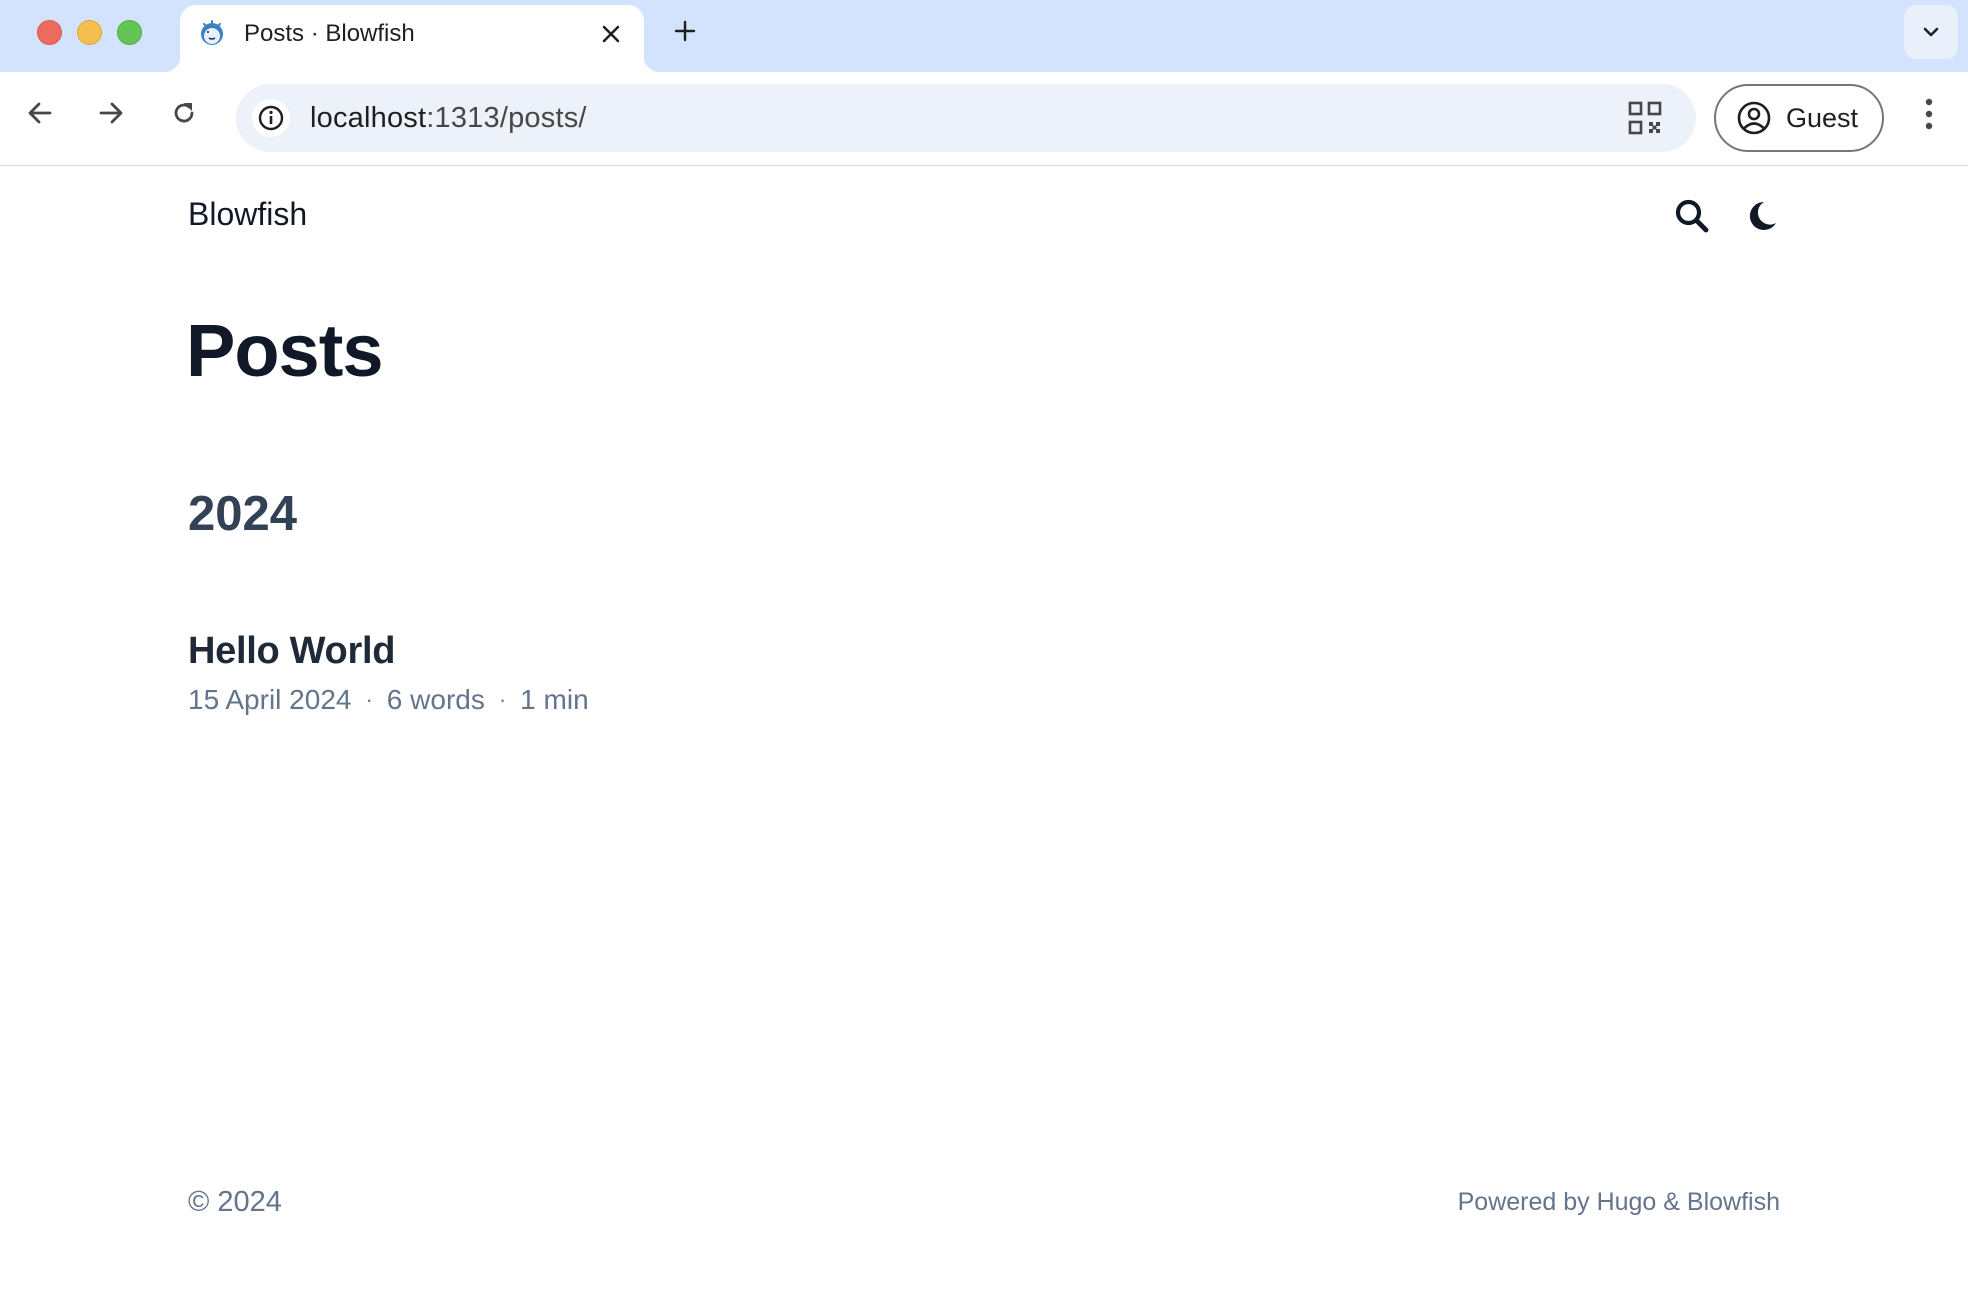 This screenshot has height=1296, width=1968. Describe the element at coordinates (554, 699) in the screenshot. I see `post-reading-time: 1 min` at that location.